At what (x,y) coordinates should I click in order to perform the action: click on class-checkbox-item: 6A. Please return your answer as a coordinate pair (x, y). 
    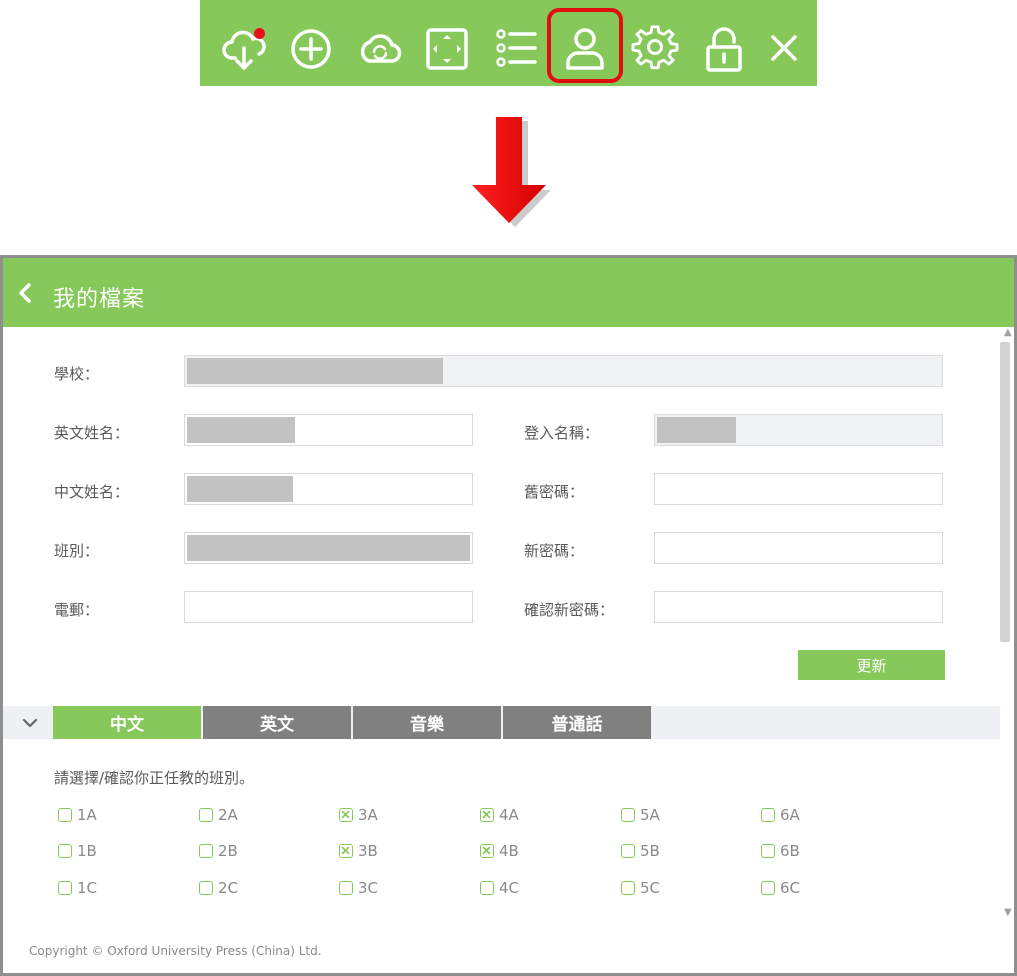
    Looking at the image, I should click on (780, 815).